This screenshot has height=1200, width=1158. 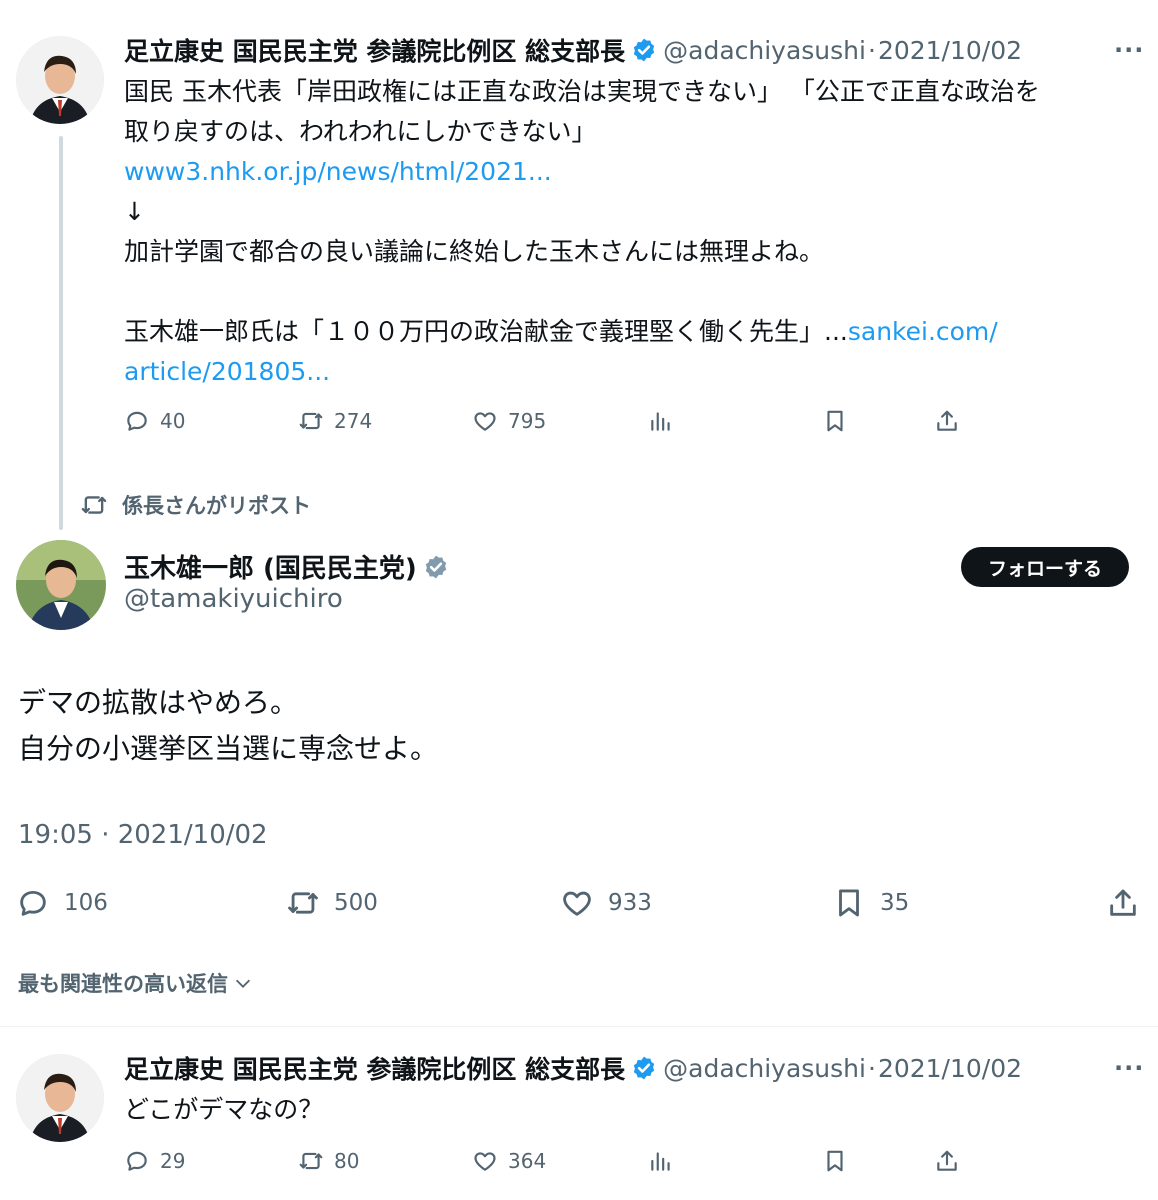 I want to click on like-count: 795, so click(x=527, y=421).